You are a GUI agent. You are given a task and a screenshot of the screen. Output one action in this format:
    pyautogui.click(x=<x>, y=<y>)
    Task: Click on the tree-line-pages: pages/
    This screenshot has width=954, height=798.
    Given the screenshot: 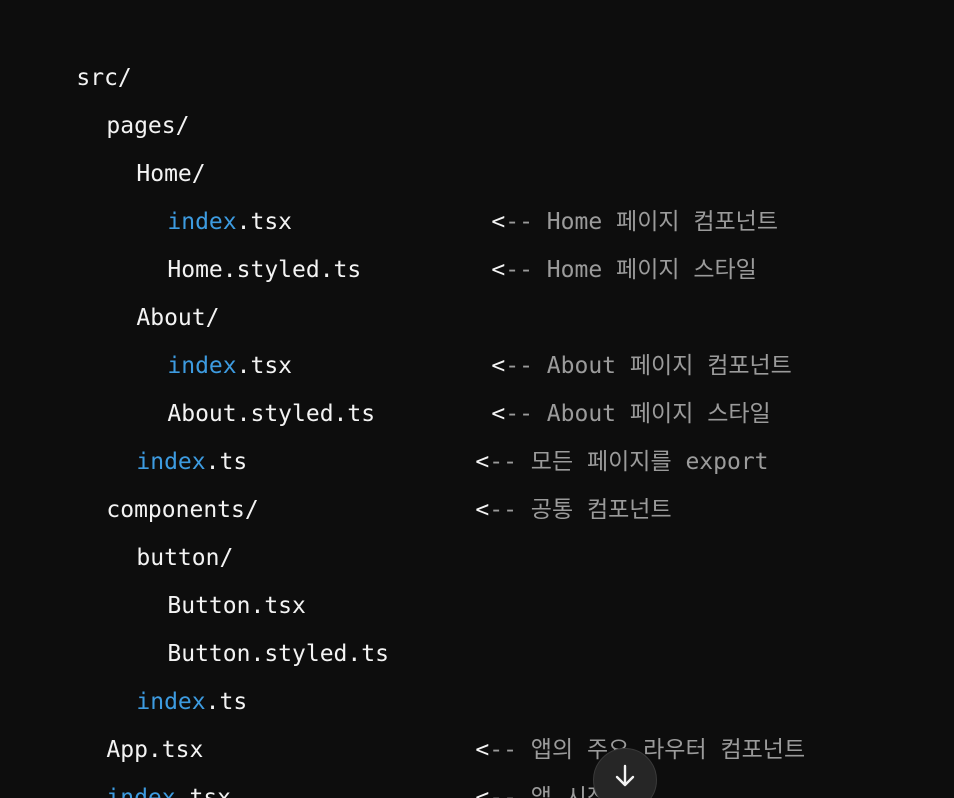 What is the action you would take?
    pyautogui.click(x=120, y=96)
    